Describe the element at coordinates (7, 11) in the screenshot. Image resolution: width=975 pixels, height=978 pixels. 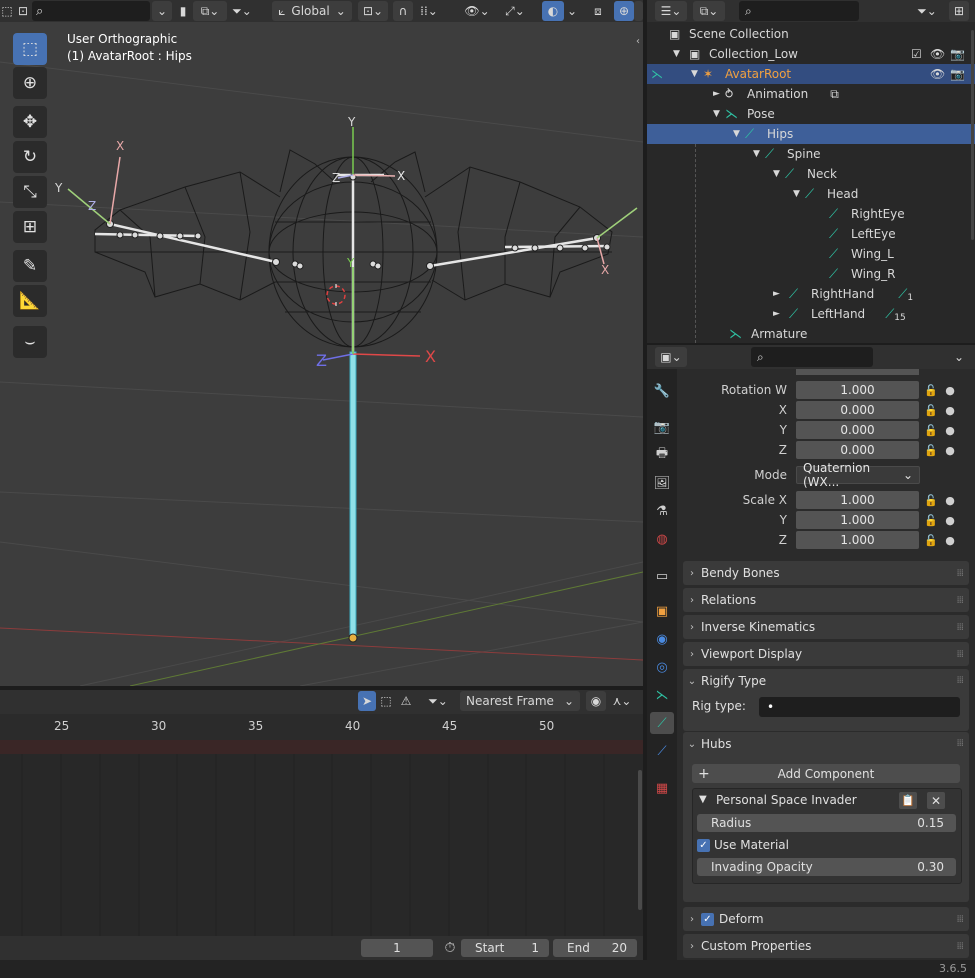
I see `edit-mode-icon: ⬚` at that location.